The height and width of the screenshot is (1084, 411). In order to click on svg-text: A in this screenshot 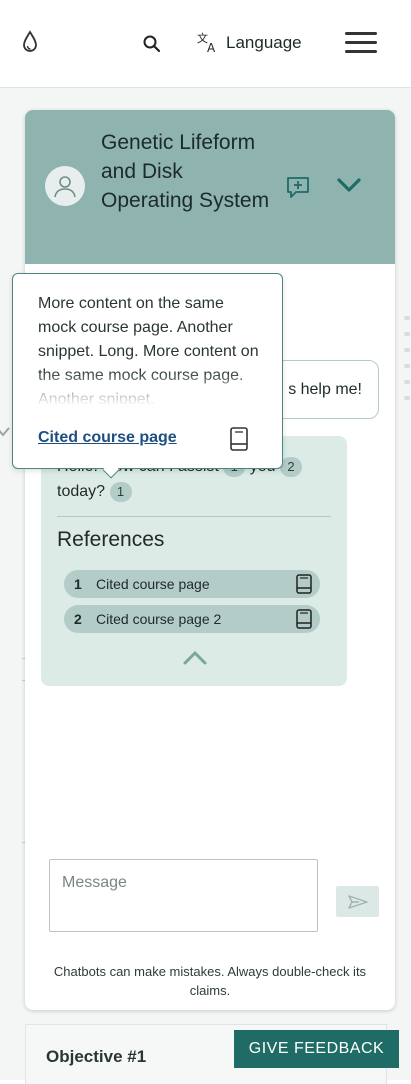, I will do `click(211, 48)`.